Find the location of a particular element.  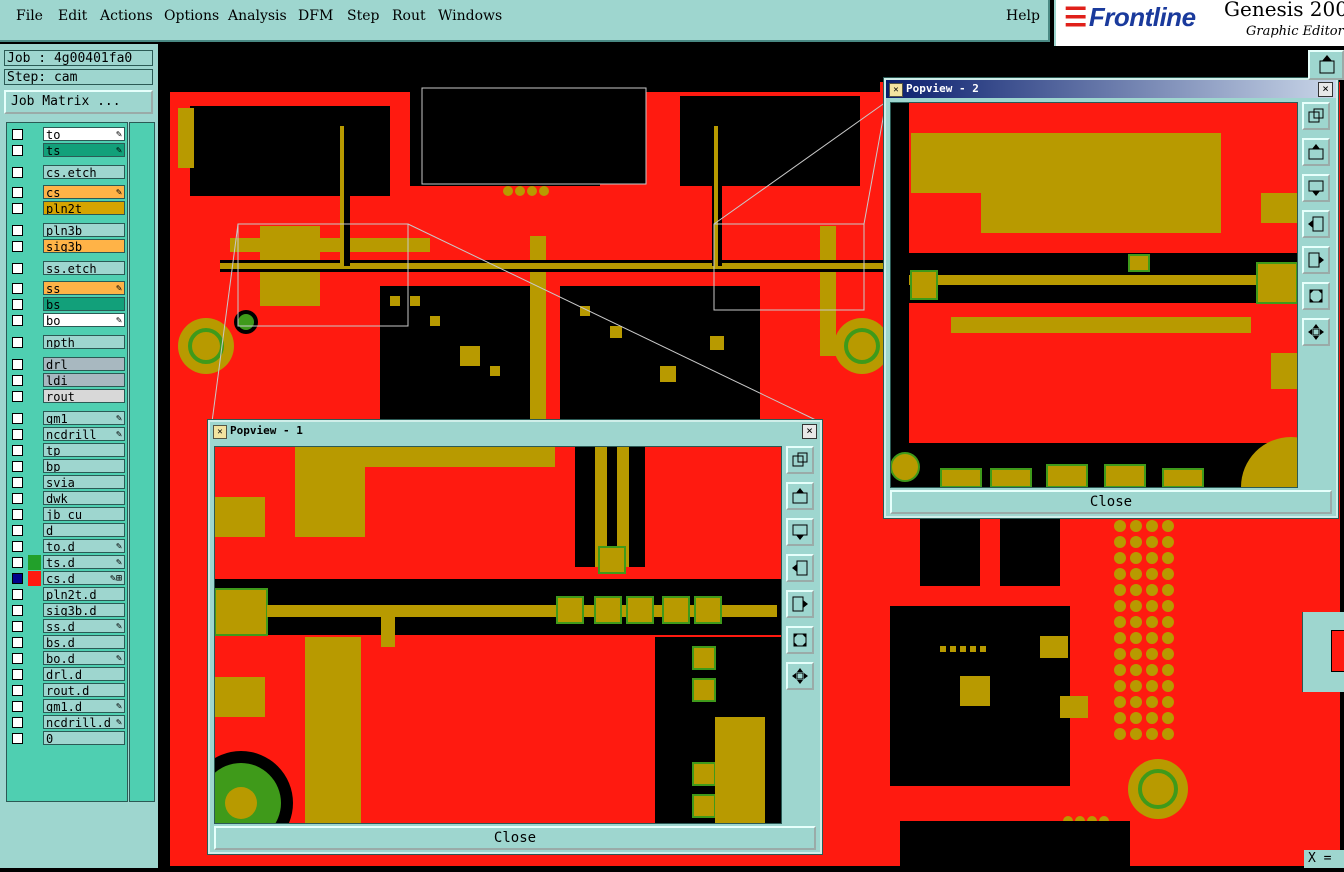

layer-name: bs.d is located at coordinates (84, 642).